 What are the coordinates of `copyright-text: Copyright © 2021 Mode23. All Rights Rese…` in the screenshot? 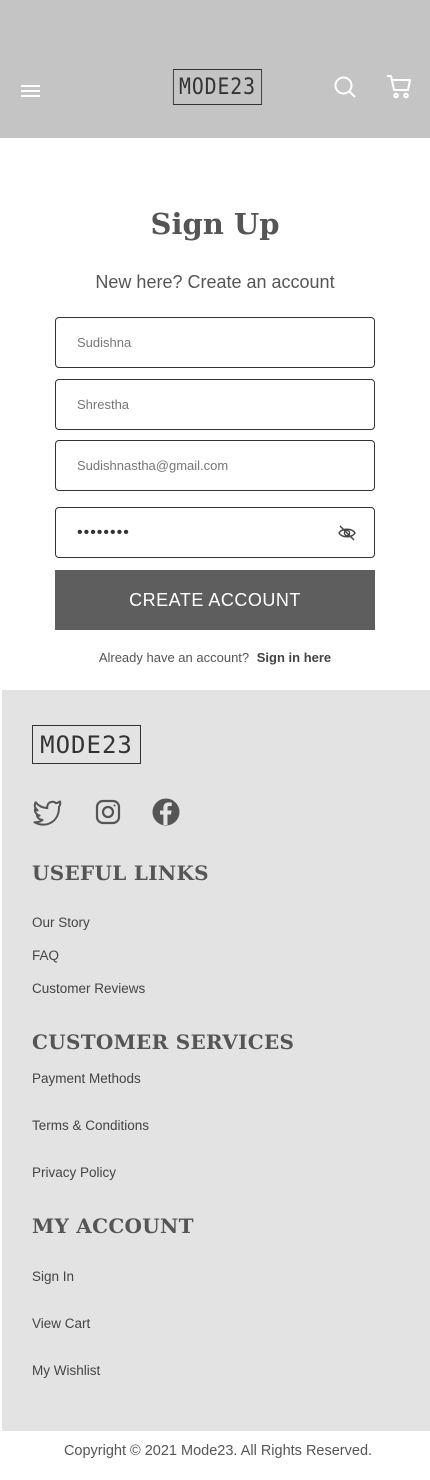 It's located at (218, 1451).